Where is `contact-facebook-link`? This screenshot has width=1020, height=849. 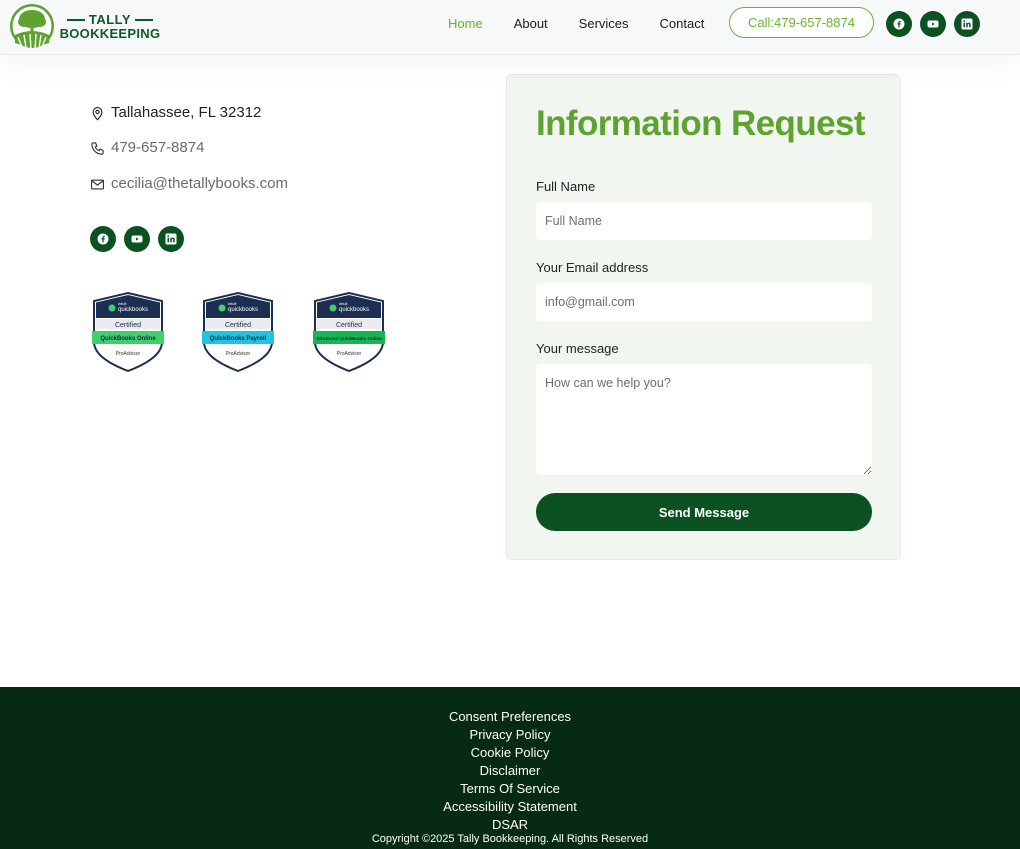 contact-facebook-link is located at coordinates (103, 239).